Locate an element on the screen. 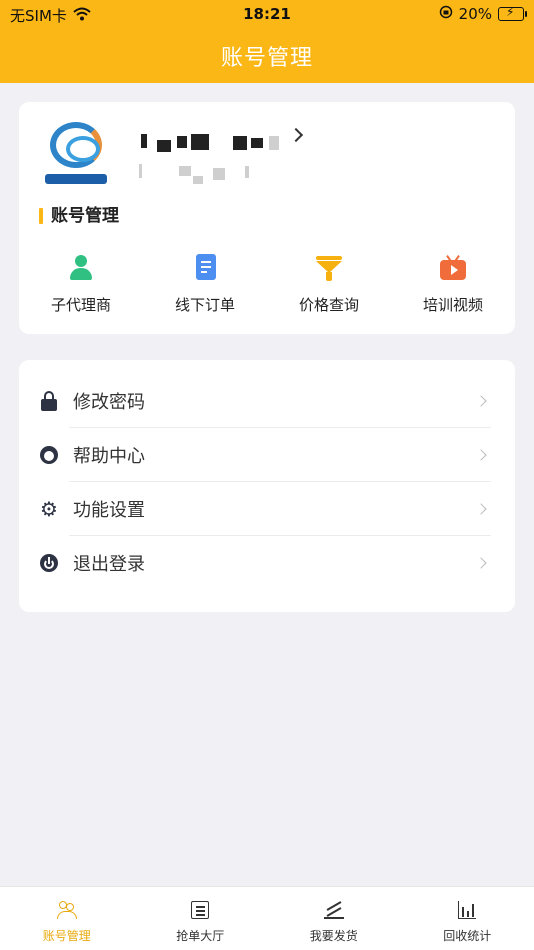 This screenshot has height=950, width=534. rotation-lock-icon is located at coordinates (446, 14).